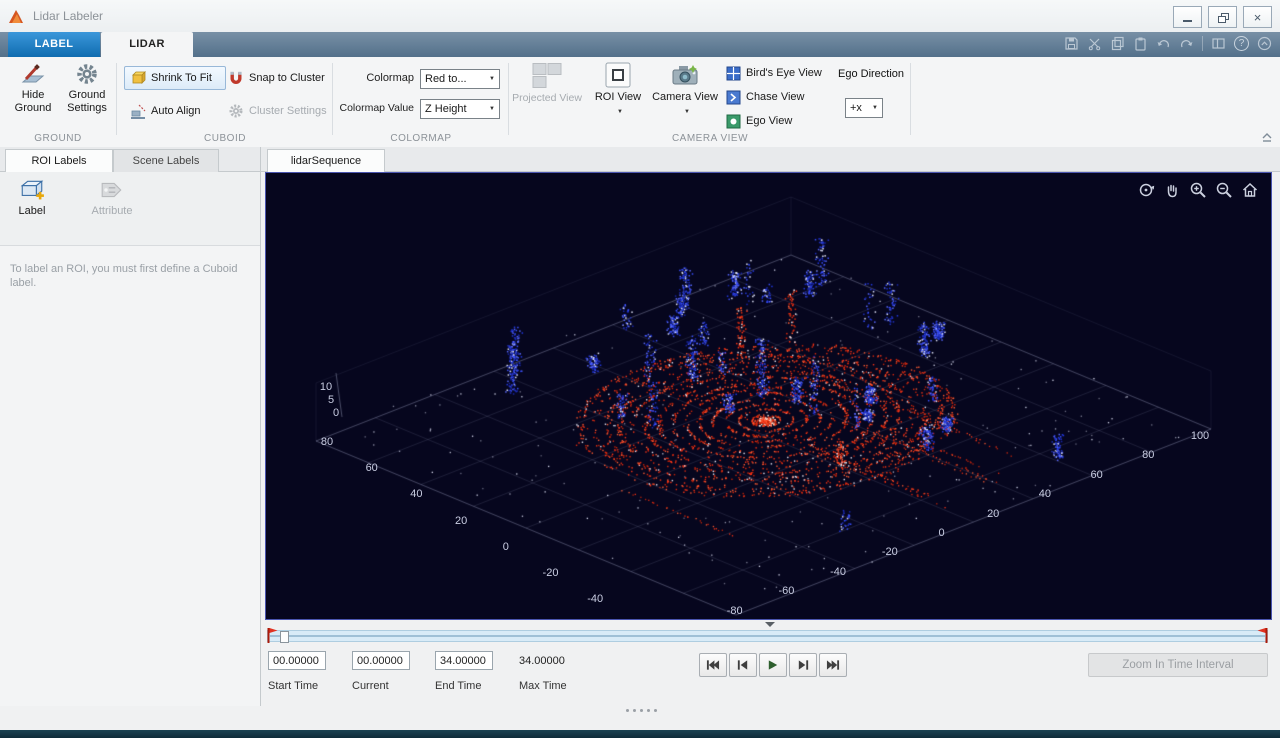  I want to click on help-icon: ?, so click(1241, 43).